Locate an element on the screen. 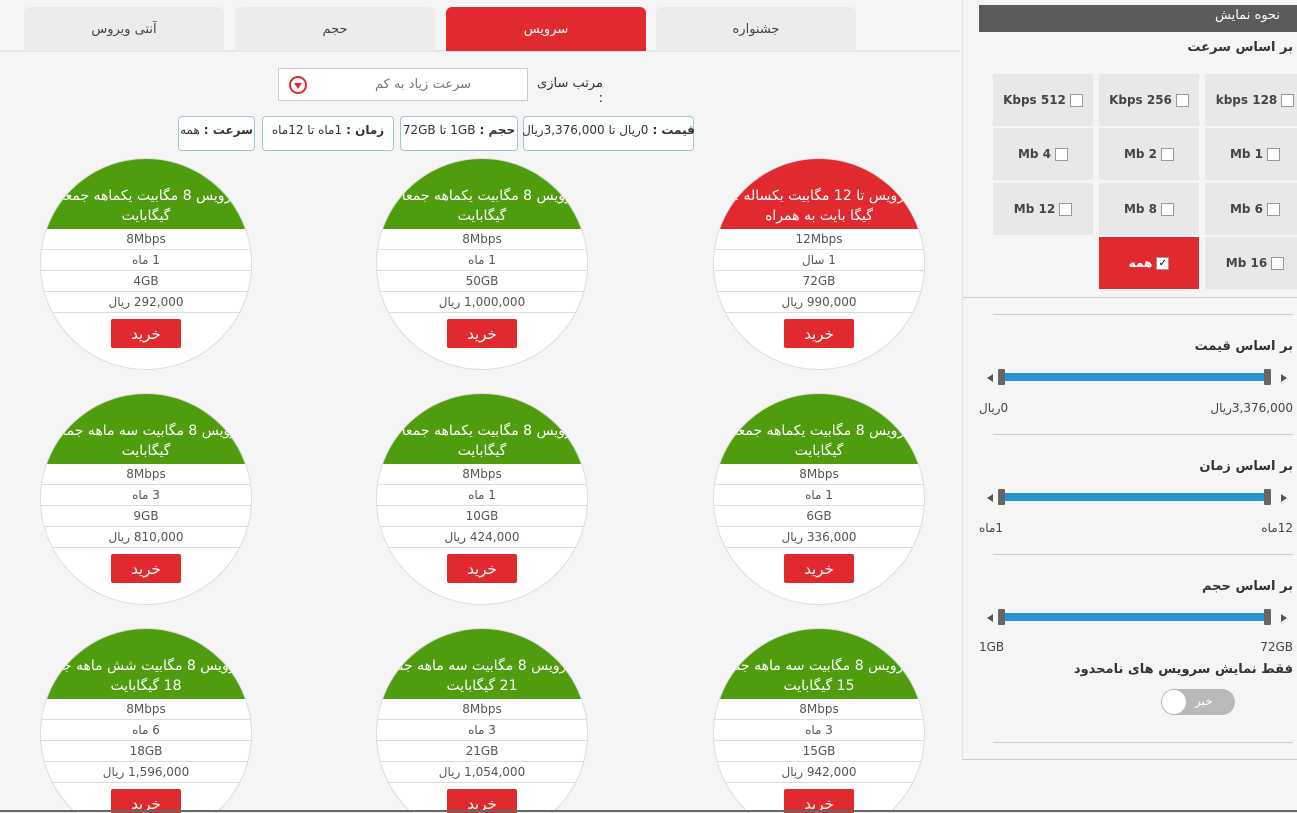 The height and width of the screenshot is (813, 1297). product-volume: 9GB is located at coordinates (146, 516).